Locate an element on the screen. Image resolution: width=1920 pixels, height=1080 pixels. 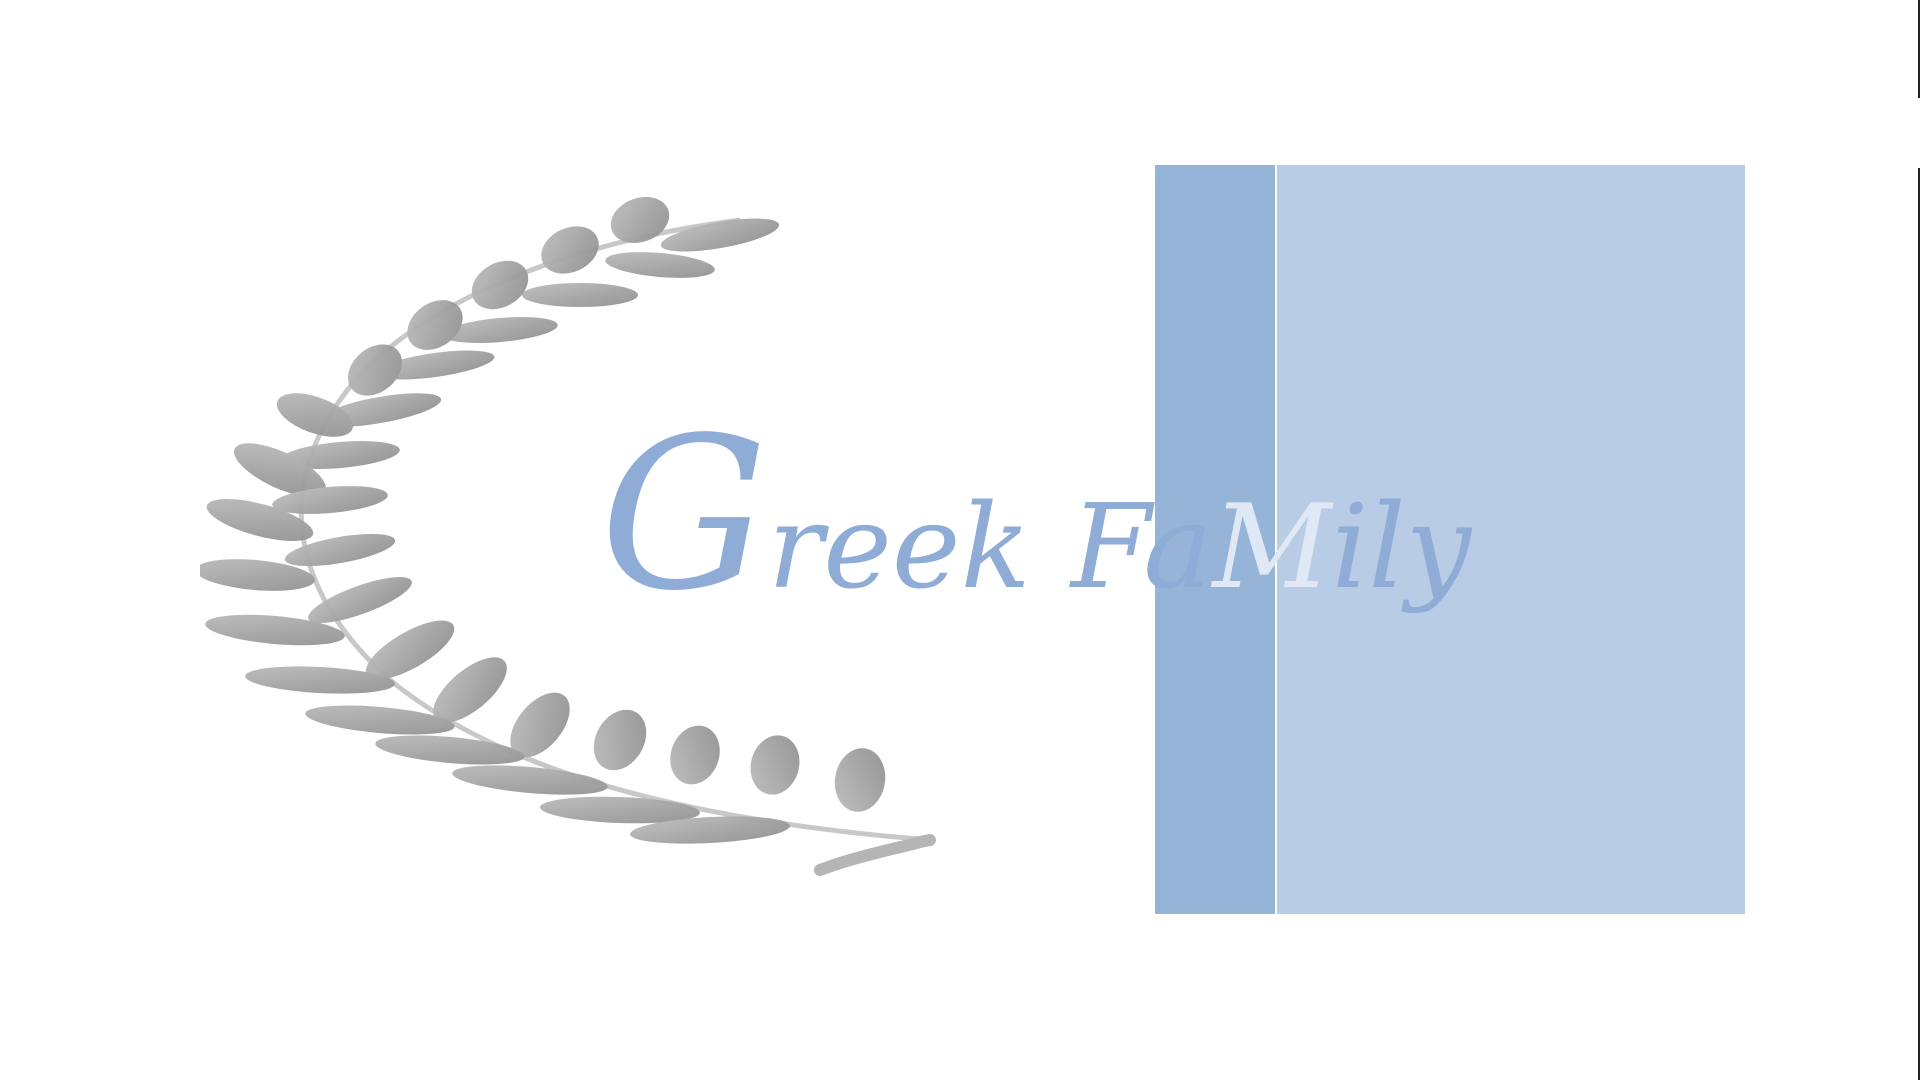
logo-first-letter: G is located at coordinates (684, 514).